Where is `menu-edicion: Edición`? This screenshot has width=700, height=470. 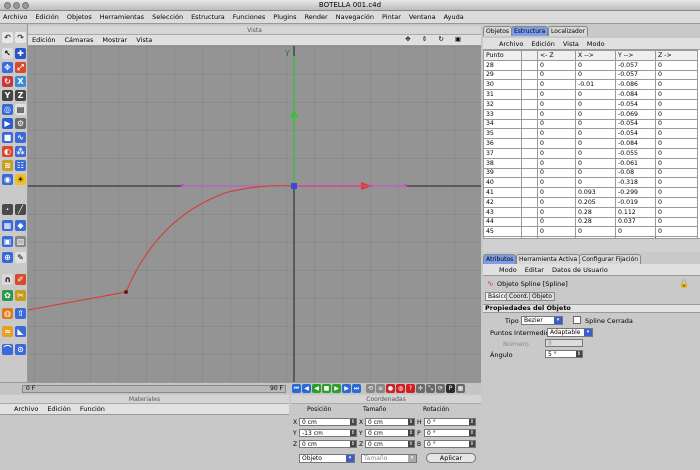 menu-edicion: Edición is located at coordinates (47, 17).